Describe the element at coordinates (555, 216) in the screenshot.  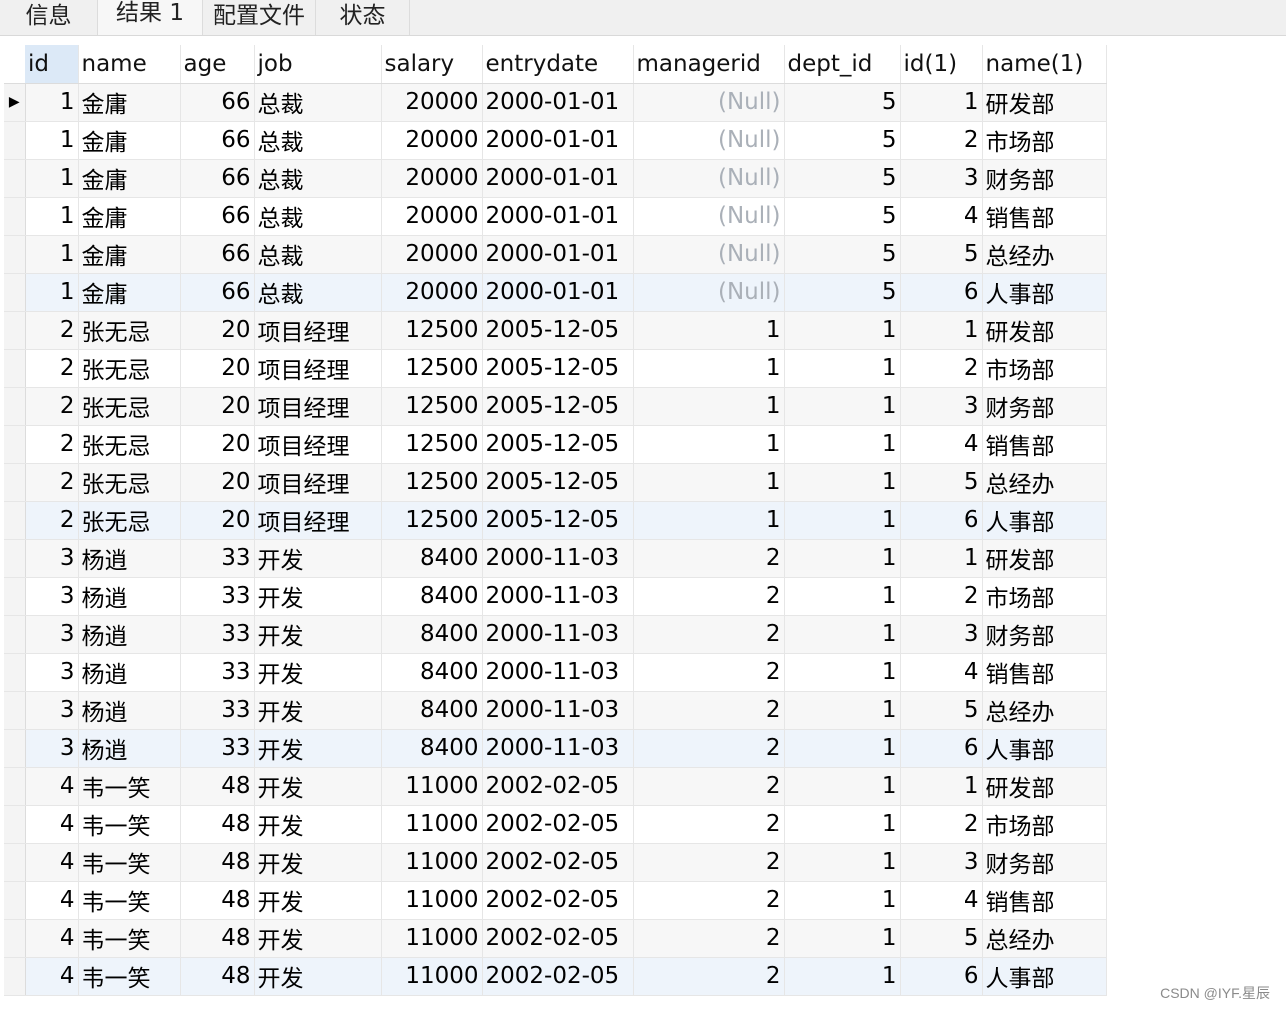
I see `table-row: 1 金庸 66 总裁 20000 2000-01-01 (Null) 5 4 销售部` at that location.